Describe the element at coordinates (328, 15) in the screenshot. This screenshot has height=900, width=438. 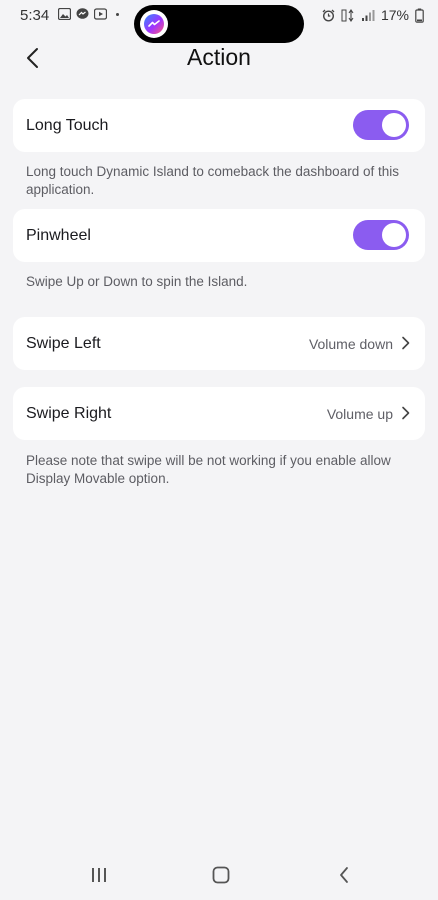
I see `alarm-icon` at that location.